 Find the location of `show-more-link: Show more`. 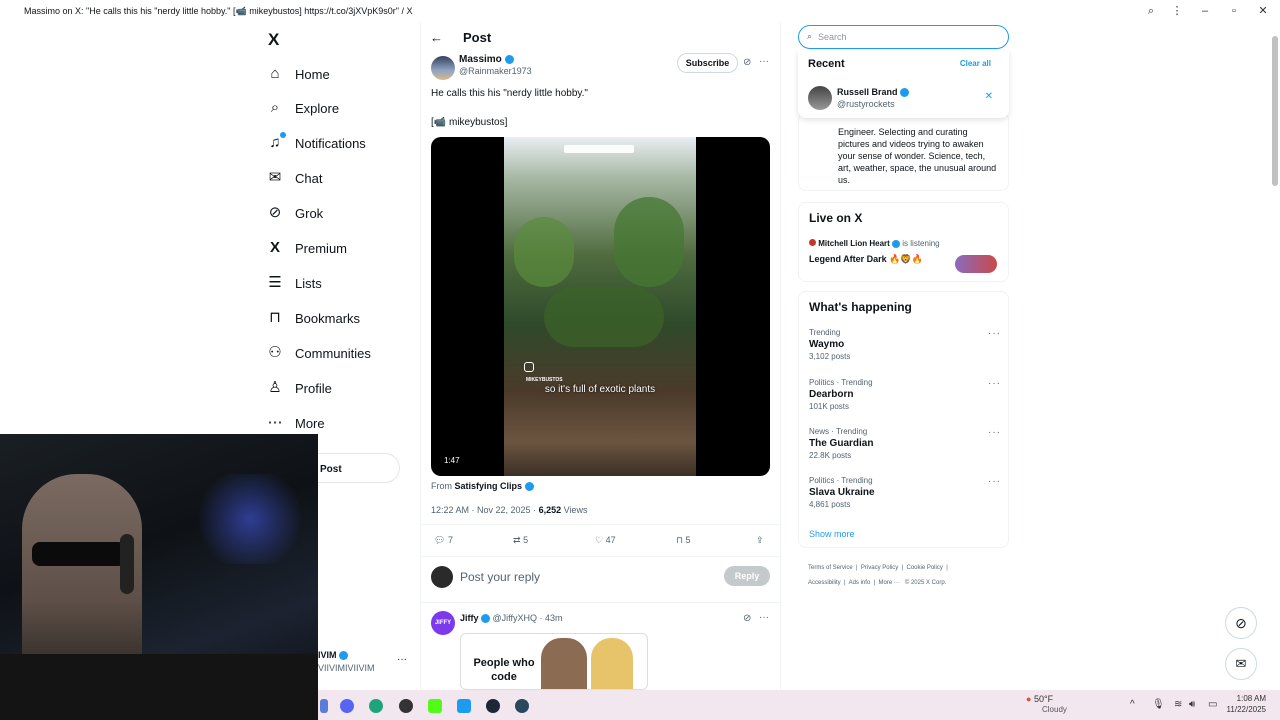

show-more-link: Show more is located at coordinates (832, 534).